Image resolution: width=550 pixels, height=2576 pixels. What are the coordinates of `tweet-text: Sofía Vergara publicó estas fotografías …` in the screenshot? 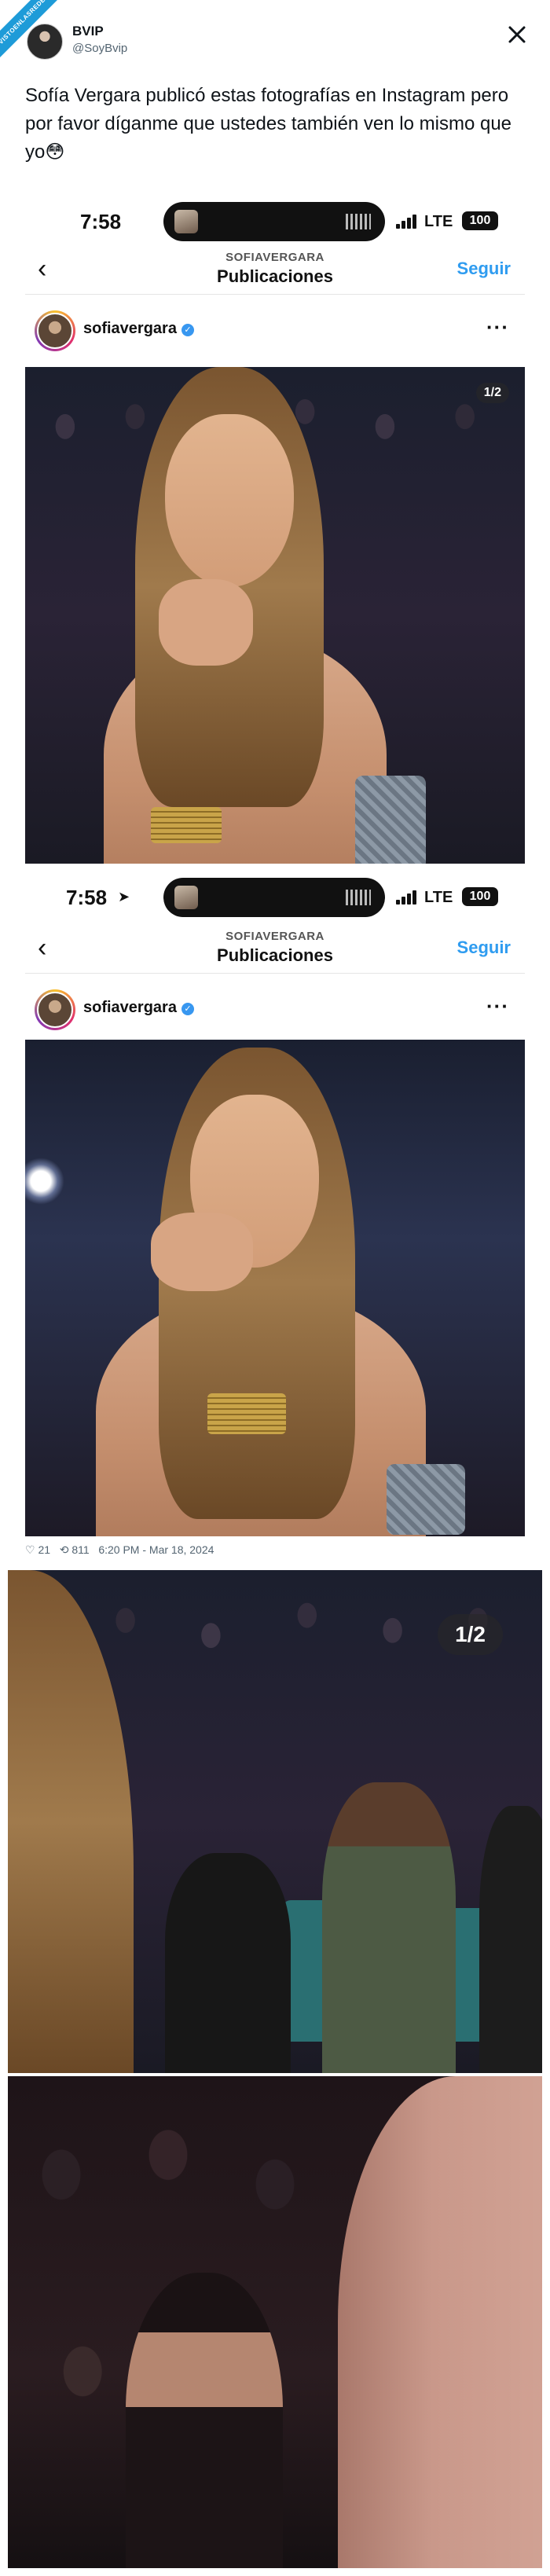 It's located at (268, 124).